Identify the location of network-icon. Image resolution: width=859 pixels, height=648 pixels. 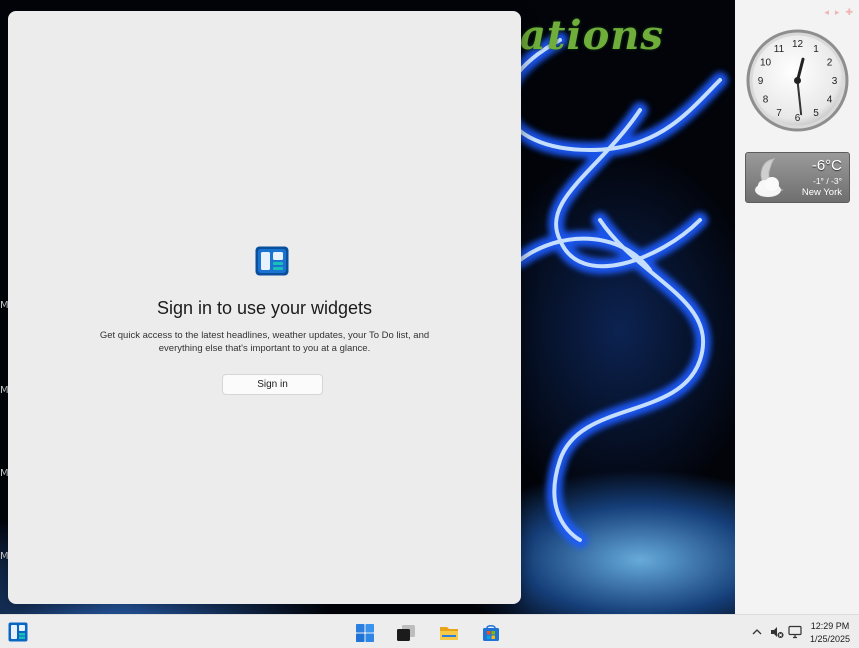
(795, 632).